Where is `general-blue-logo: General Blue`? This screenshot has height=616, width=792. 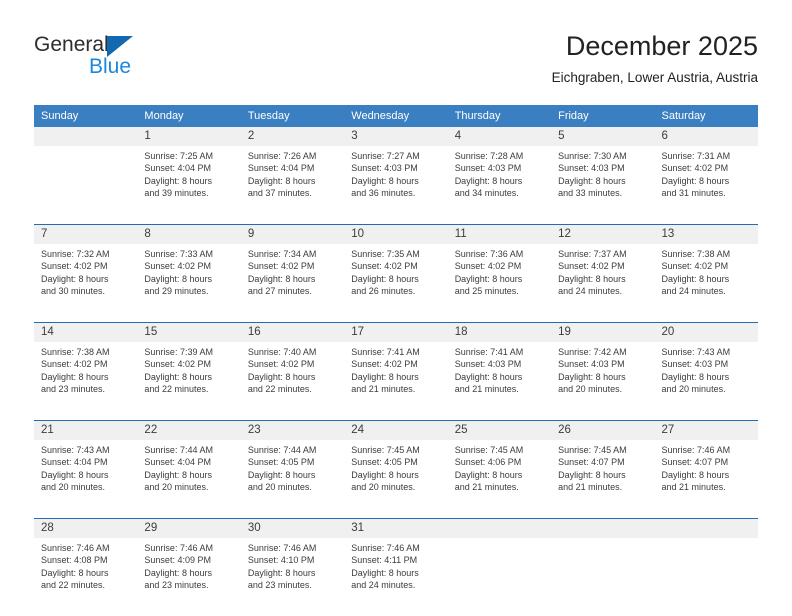 general-blue-logo: General Blue is located at coordinates (129, 58).